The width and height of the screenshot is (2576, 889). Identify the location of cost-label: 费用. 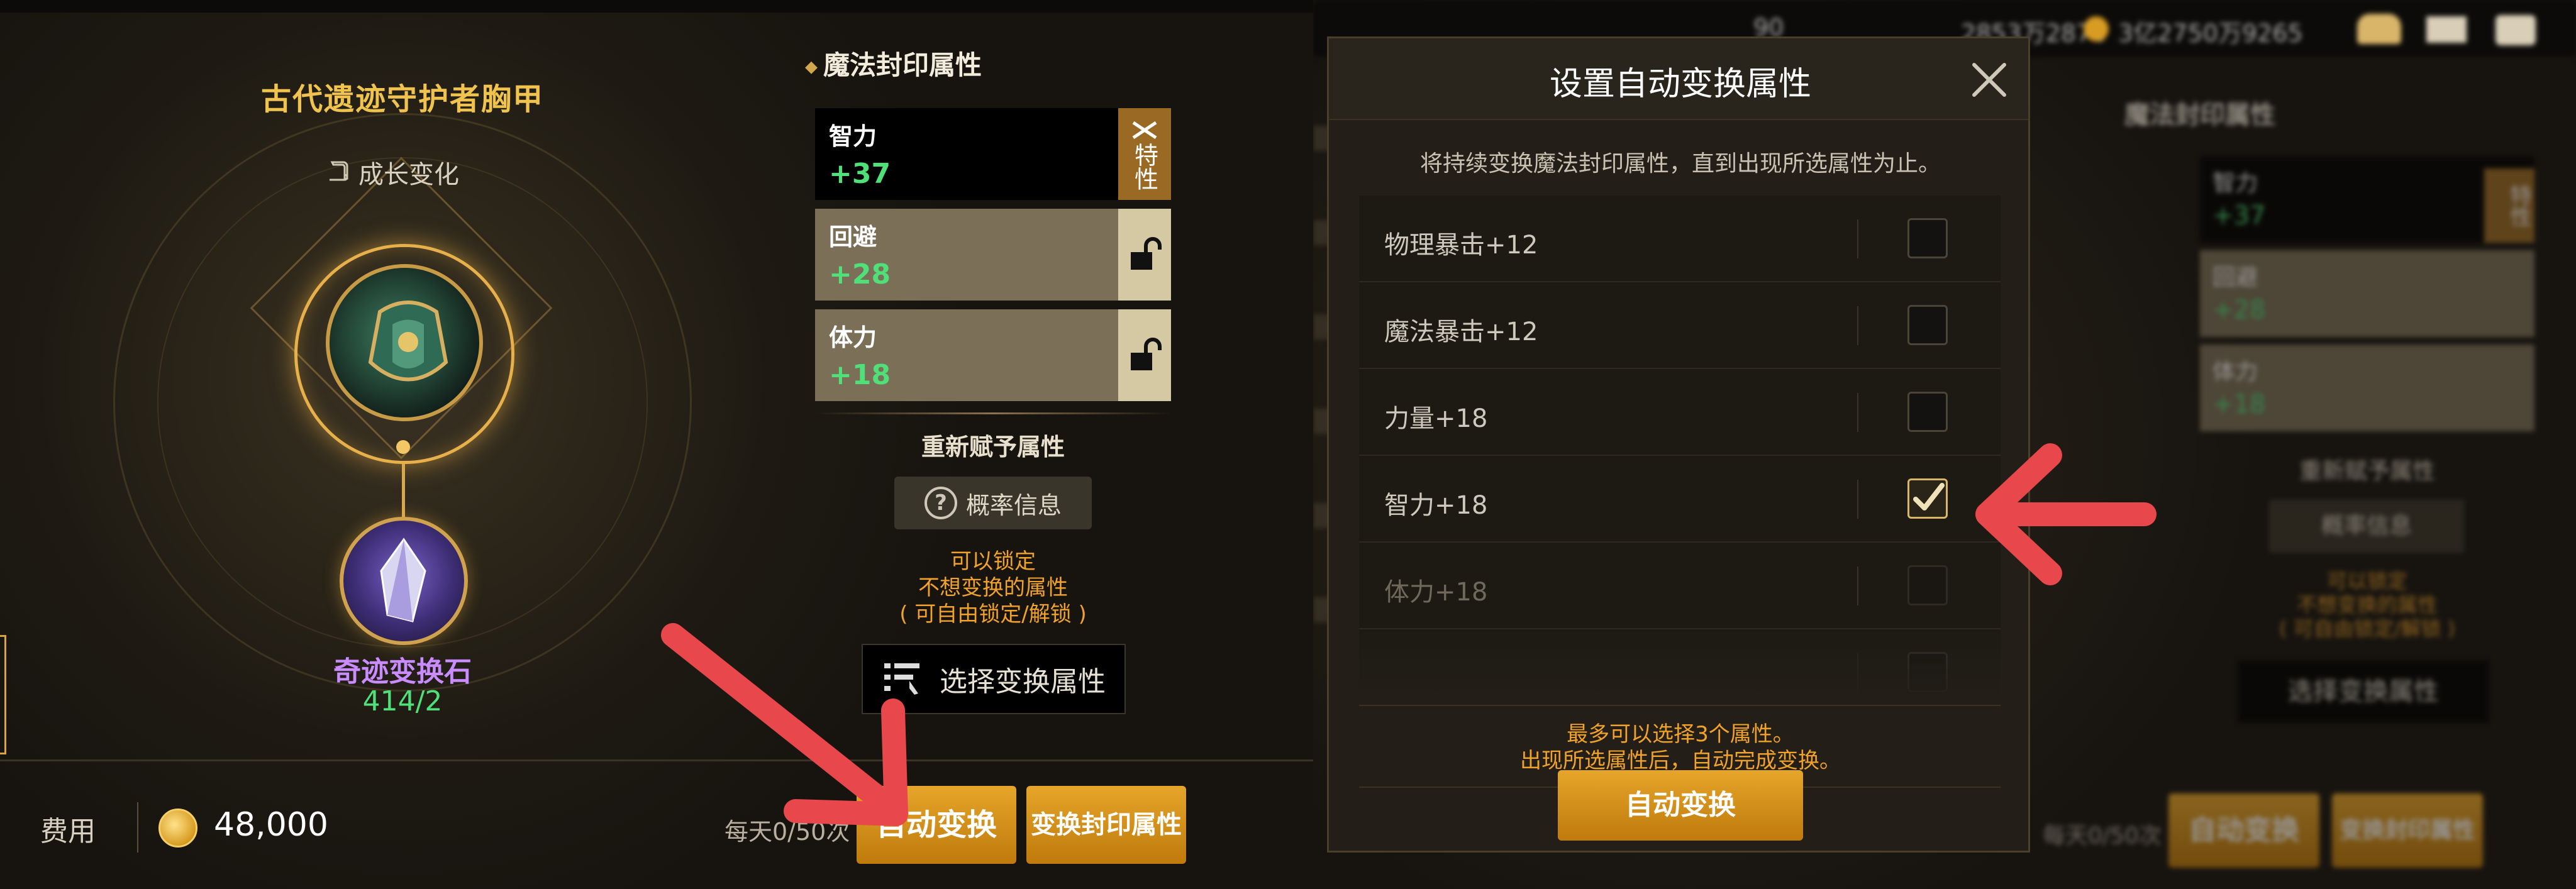
(68, 832).